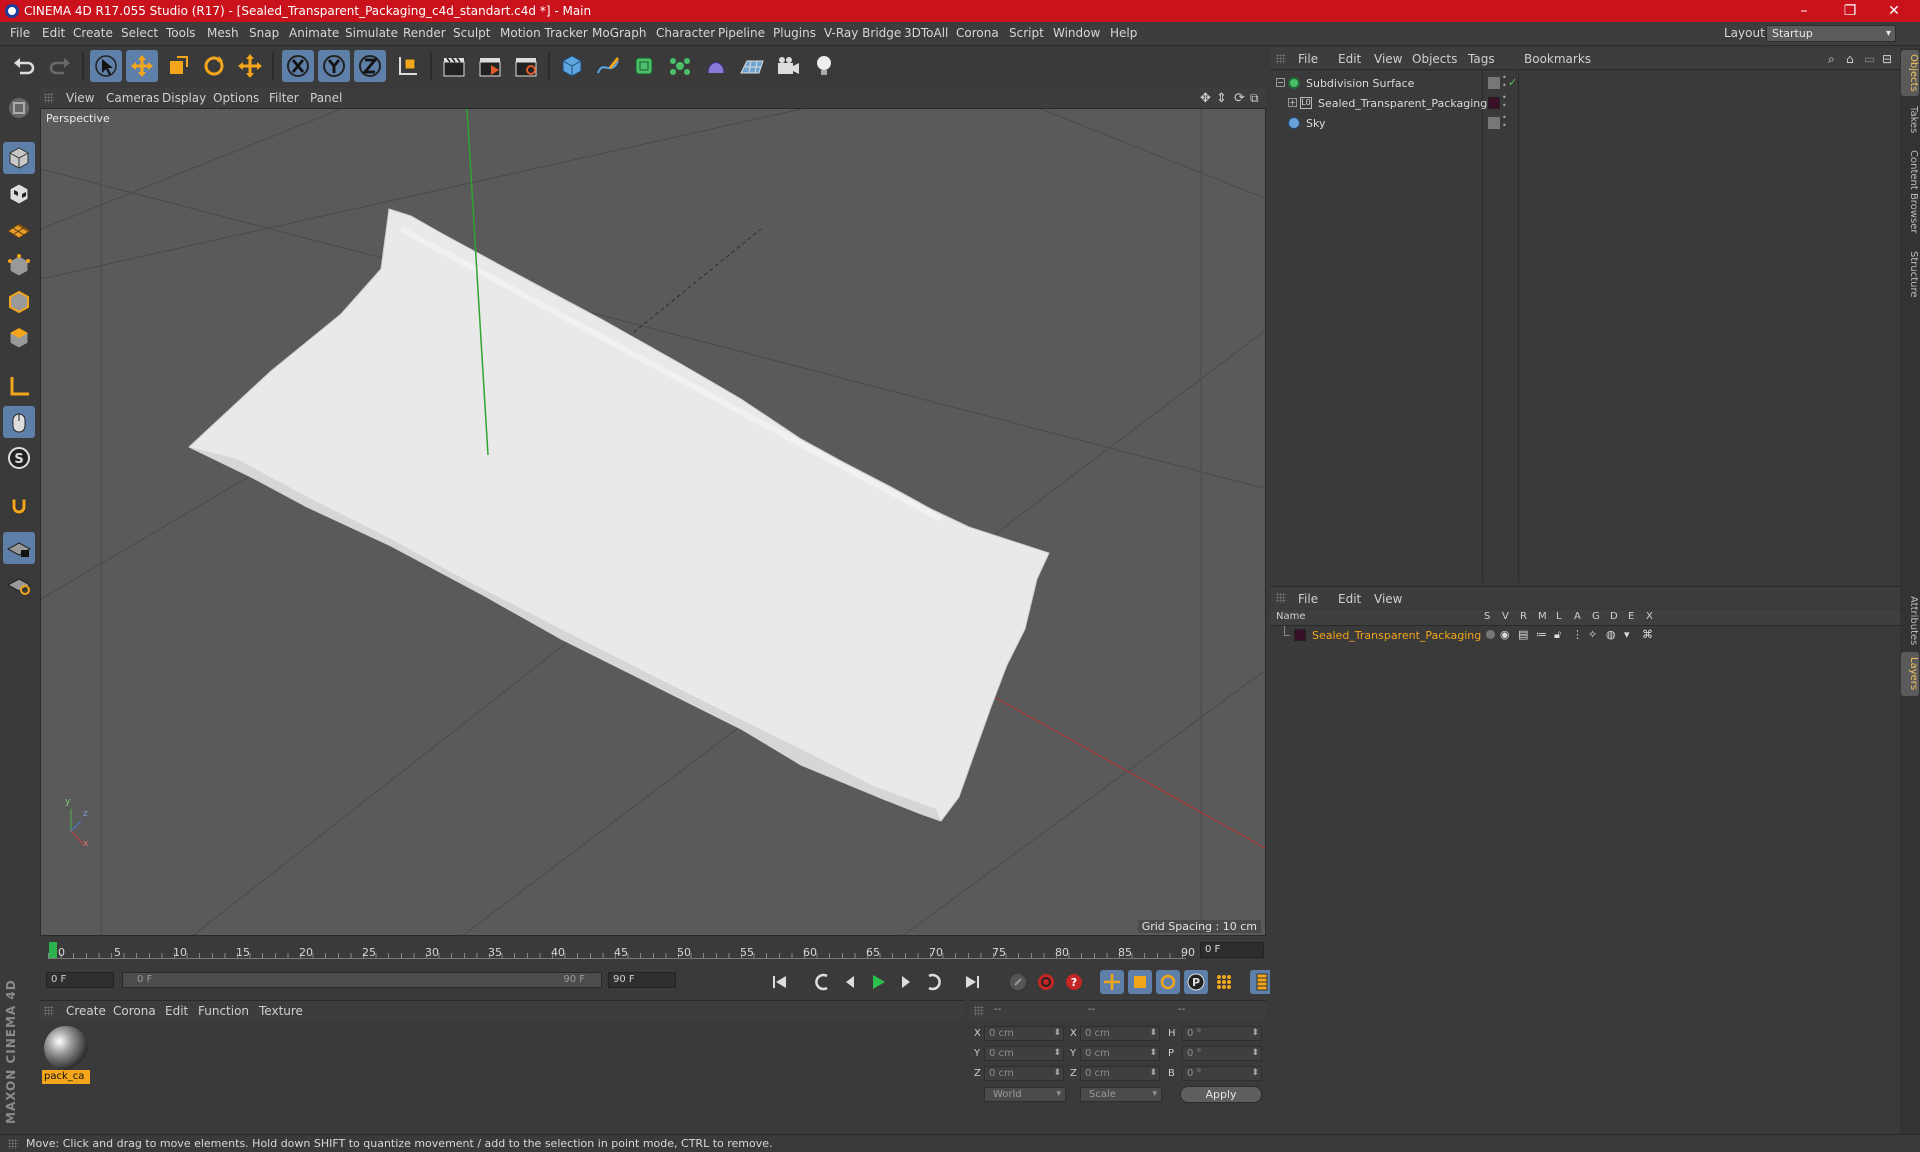 This screenshot has width=1920, height=1152. I want to click on solo-button: S, so click(19, 458).